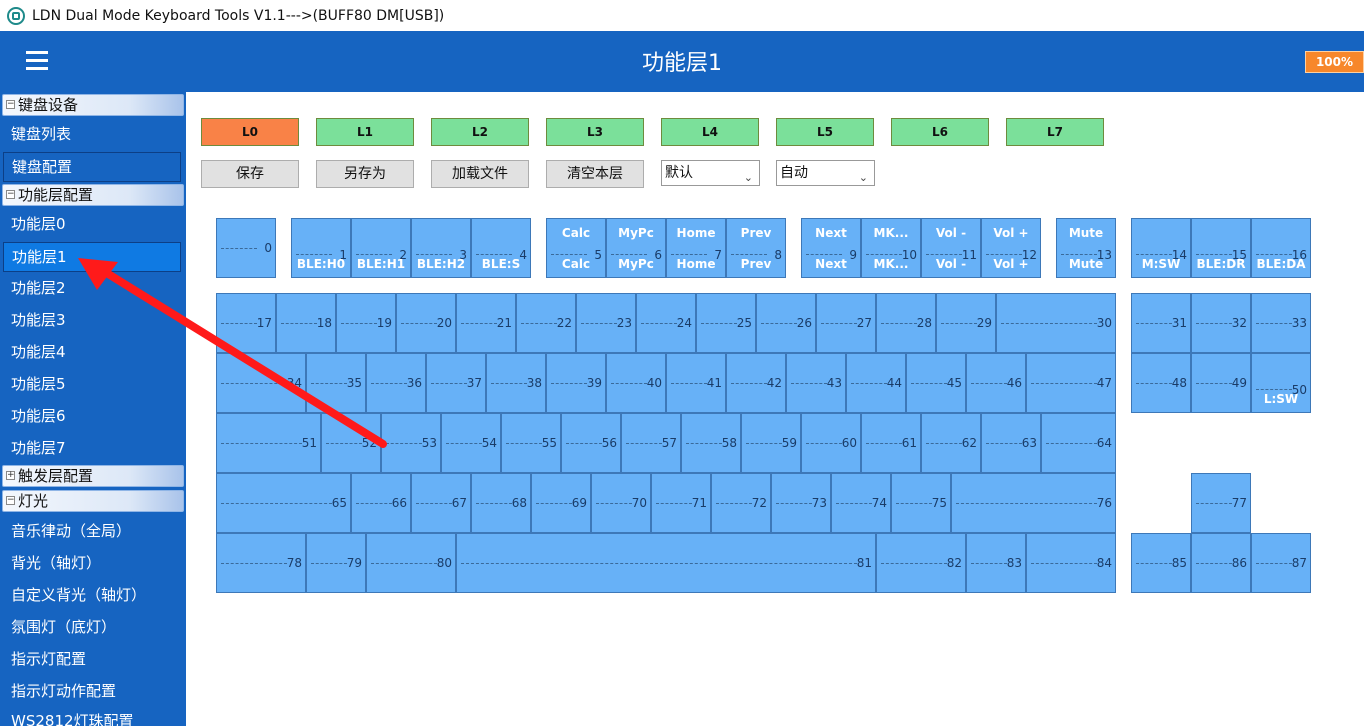  Describe the element at coordinates (268, 443) in the screenshot. I see `key-51: 51` at that location.